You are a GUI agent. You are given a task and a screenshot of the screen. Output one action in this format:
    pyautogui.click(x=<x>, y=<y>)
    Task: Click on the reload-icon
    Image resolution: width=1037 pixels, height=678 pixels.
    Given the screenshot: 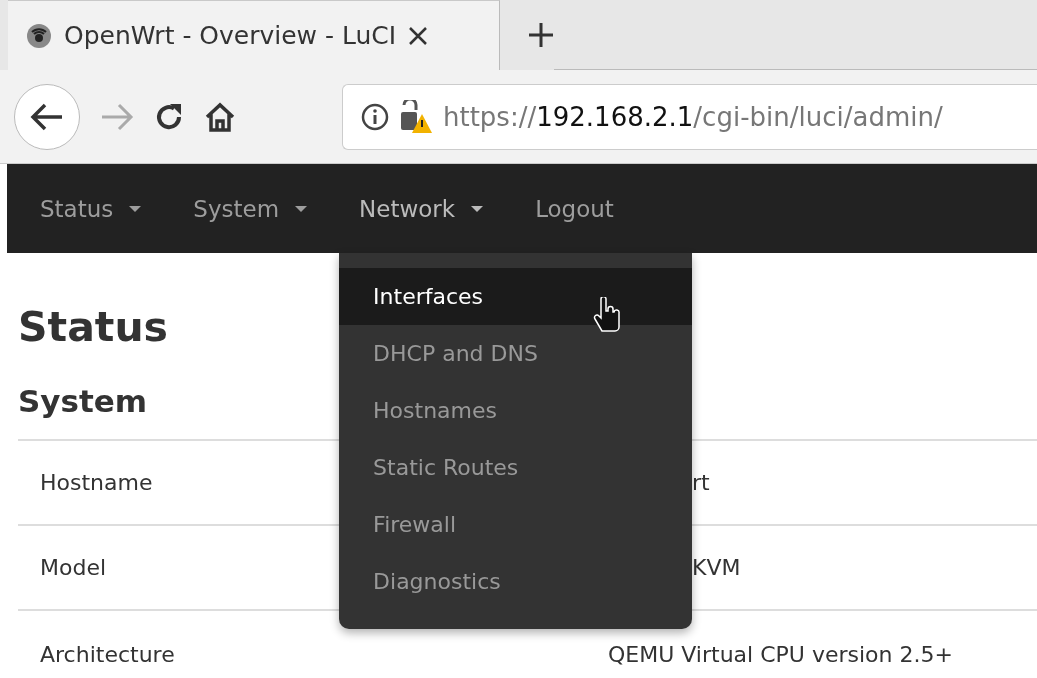 What is the action you would take?
    pyautogui.click(x=169, y=116)
    